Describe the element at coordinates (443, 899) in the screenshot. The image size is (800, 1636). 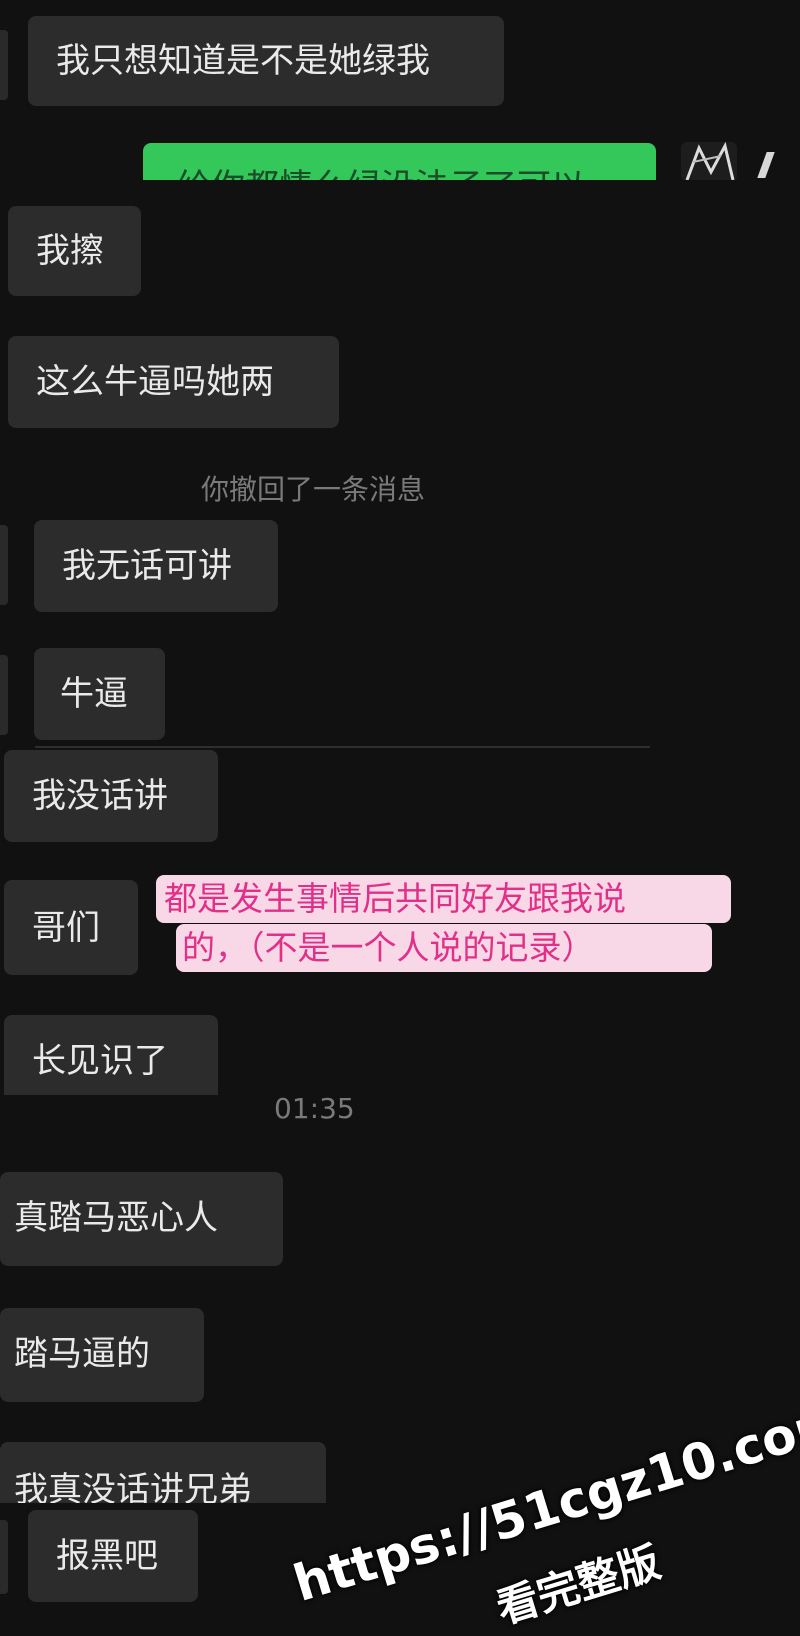
I see `annotation-note-line1: 都是发生事情后共同好友跟我说` at that location.